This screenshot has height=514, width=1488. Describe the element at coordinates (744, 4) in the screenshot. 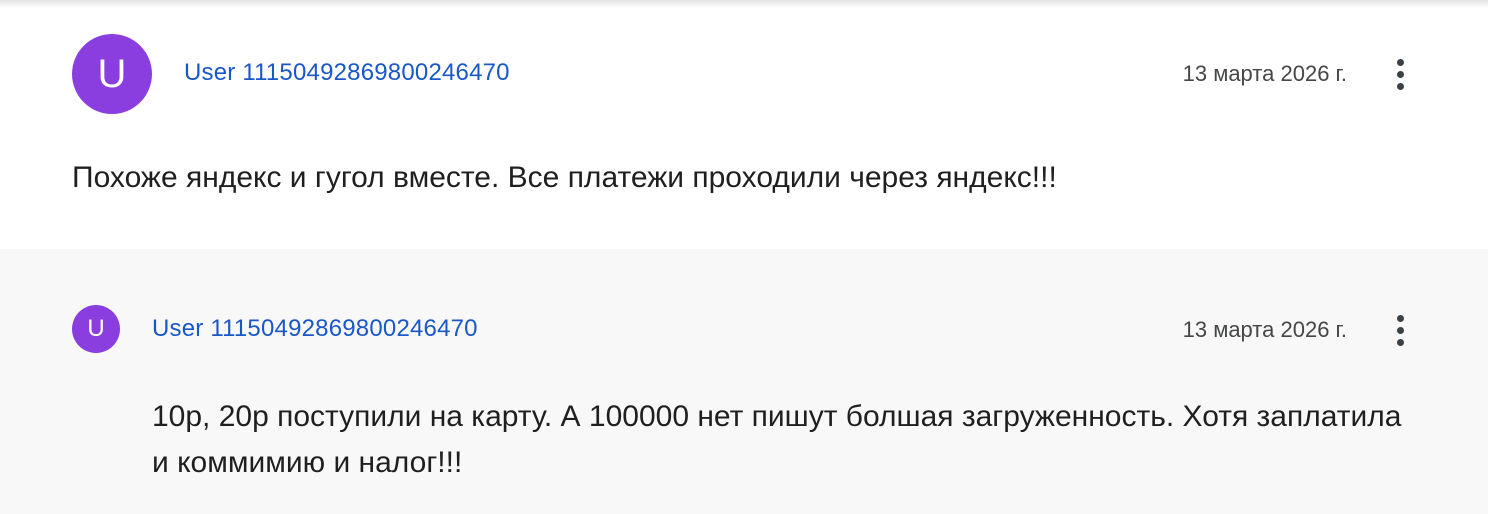

I see `top-shadow` at that location.